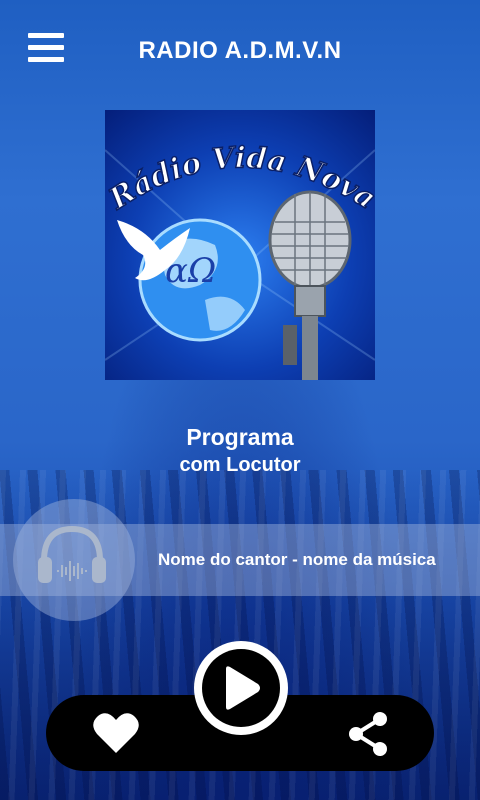 Image resolution: width=480 pixels, height=800 pixels. I want to click on program-name: Programa, so click(240, 437).